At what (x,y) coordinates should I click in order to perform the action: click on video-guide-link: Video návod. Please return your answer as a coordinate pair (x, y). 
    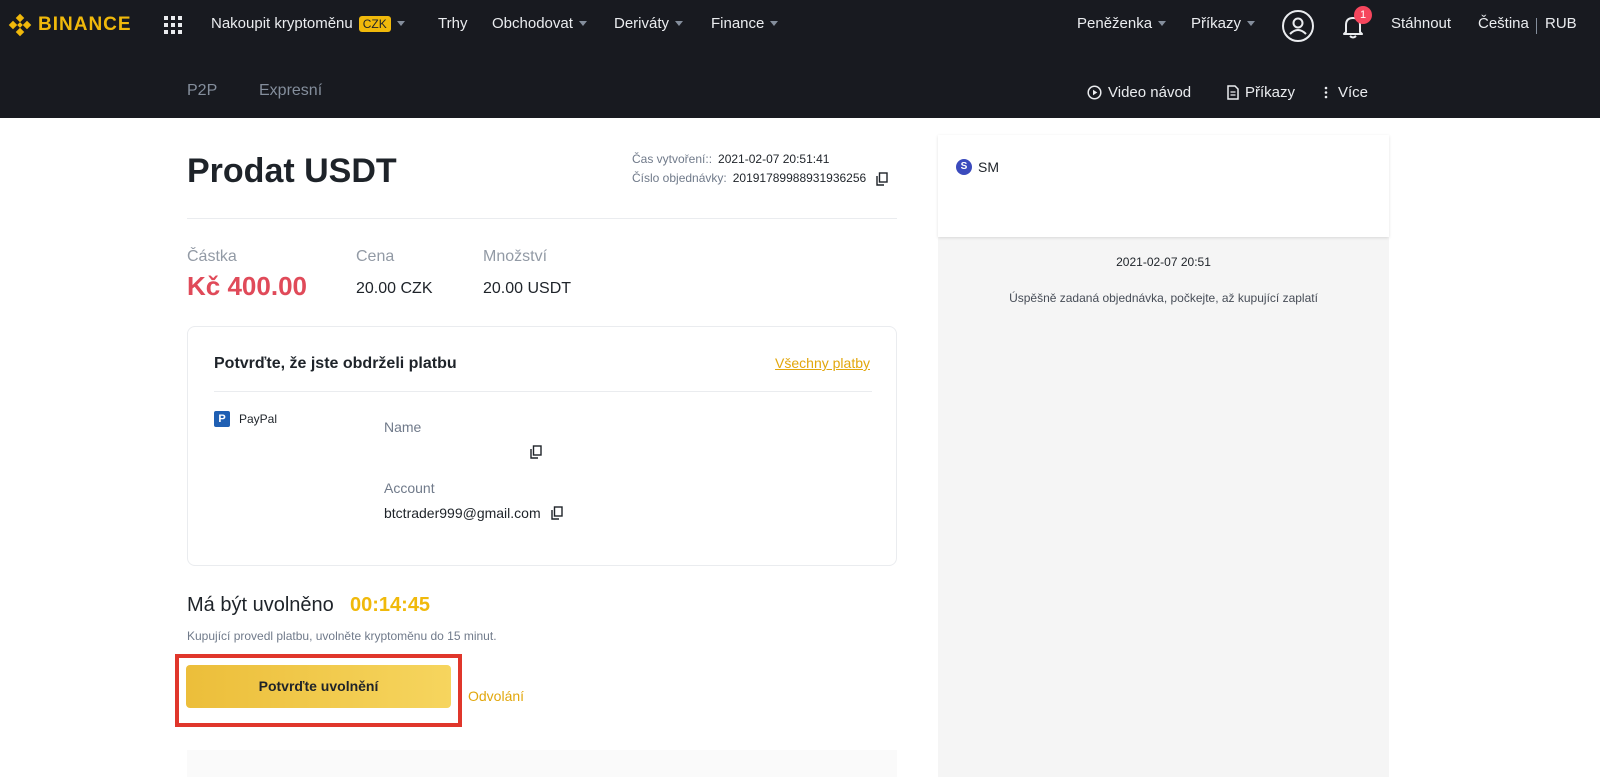
    Looking at the image, I should click on (1139, 92).